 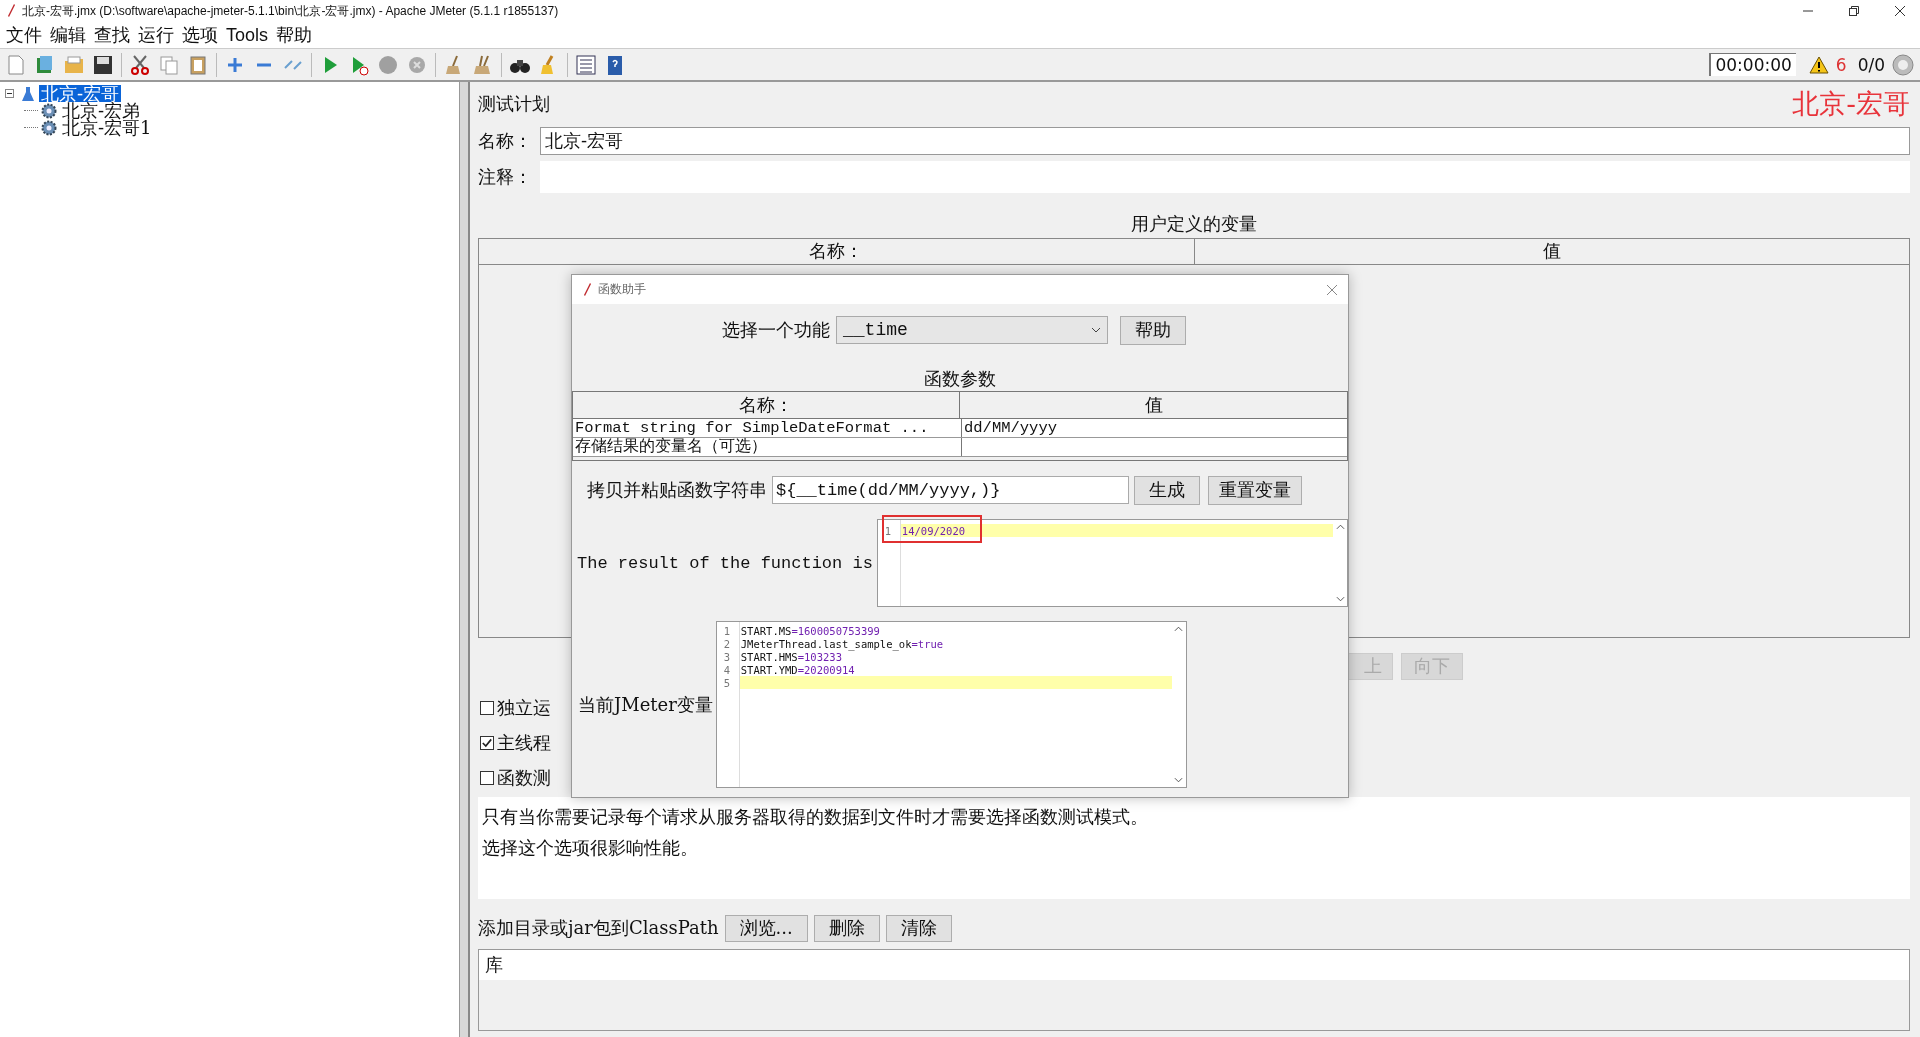 What do you see at coordinates (1900, 11) in the screenshot?
I see `close-icon` at bounding box center [1900, 11].